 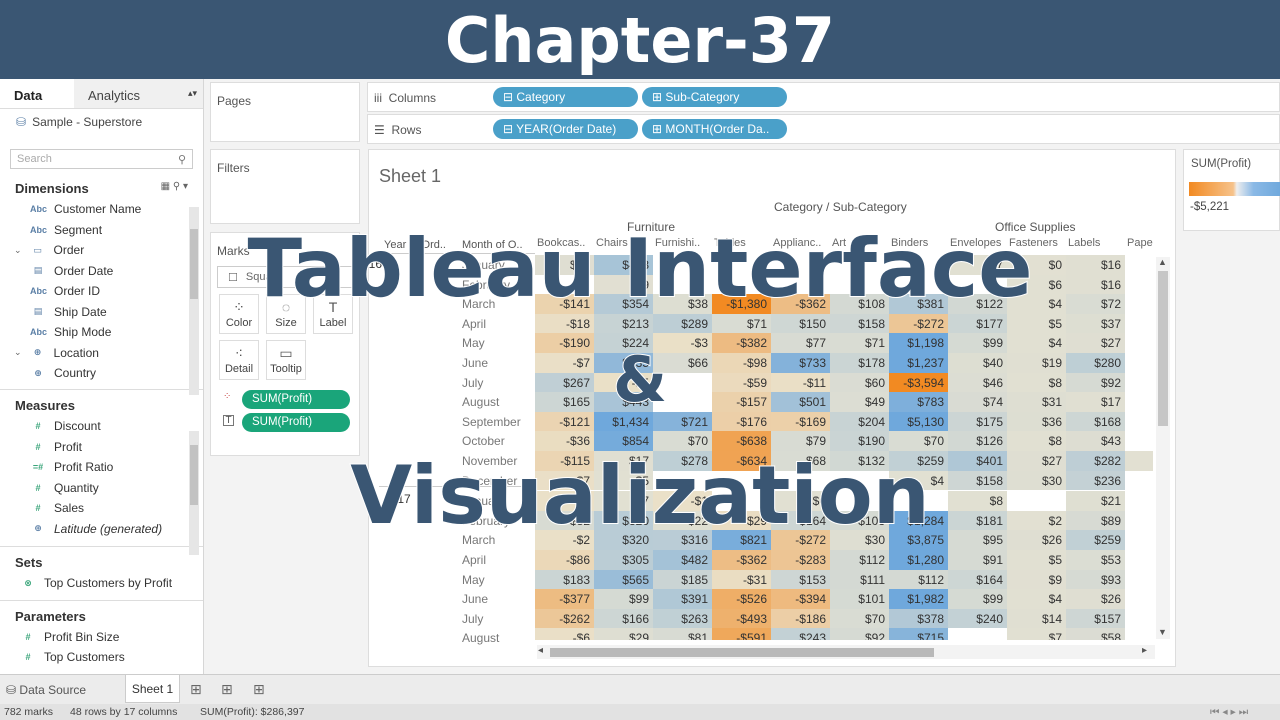 I want to click on heatmap-cell: $267, so click(x=564, y=382).